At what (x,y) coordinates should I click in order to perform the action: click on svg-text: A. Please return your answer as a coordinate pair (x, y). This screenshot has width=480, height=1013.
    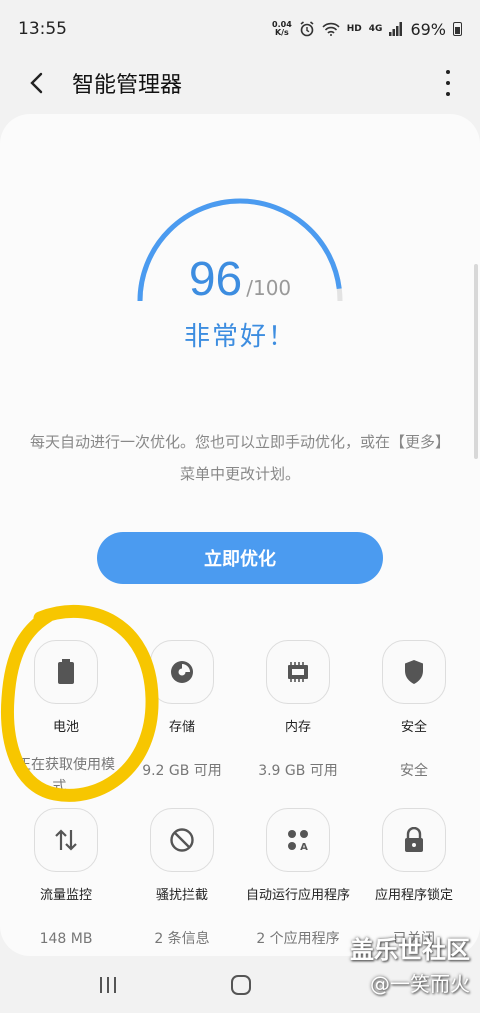
    Looking at the image, I should click on (304, 847).